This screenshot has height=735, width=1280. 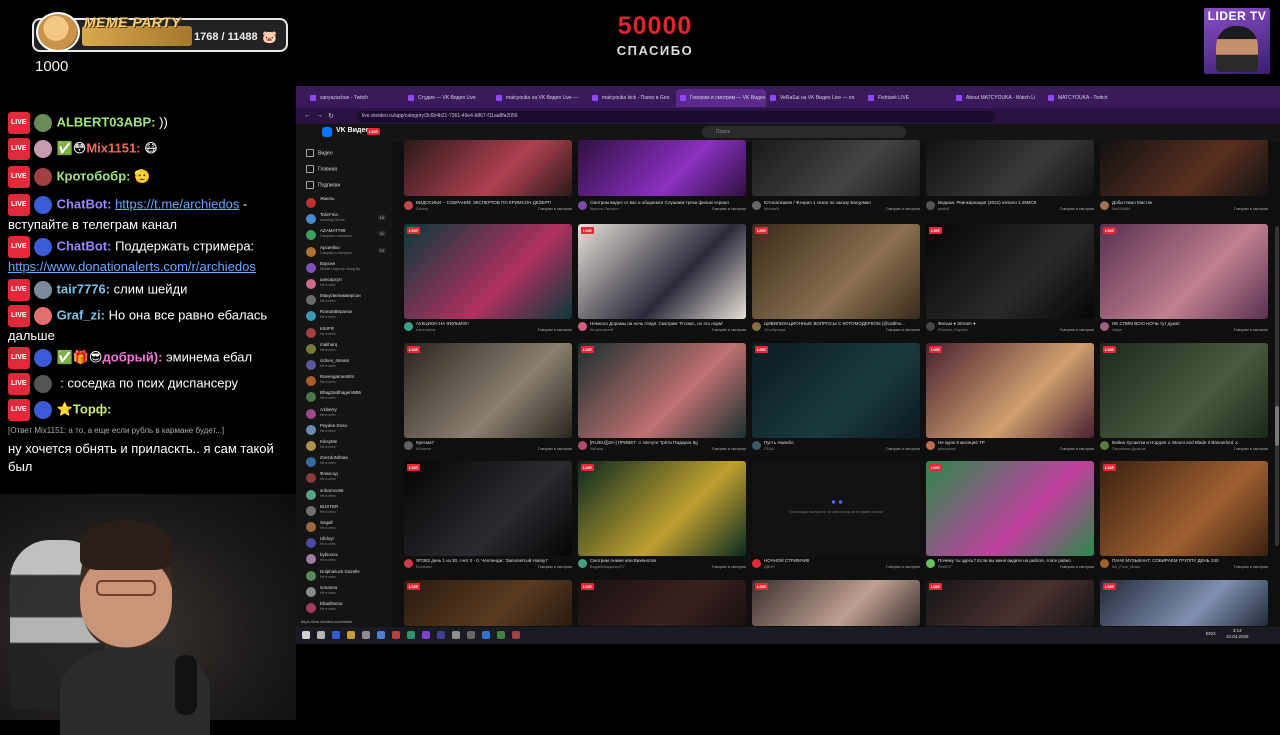 I want to click on sidebar-channel: Ravengames904 Не в сети, so click(x=347, y=381).